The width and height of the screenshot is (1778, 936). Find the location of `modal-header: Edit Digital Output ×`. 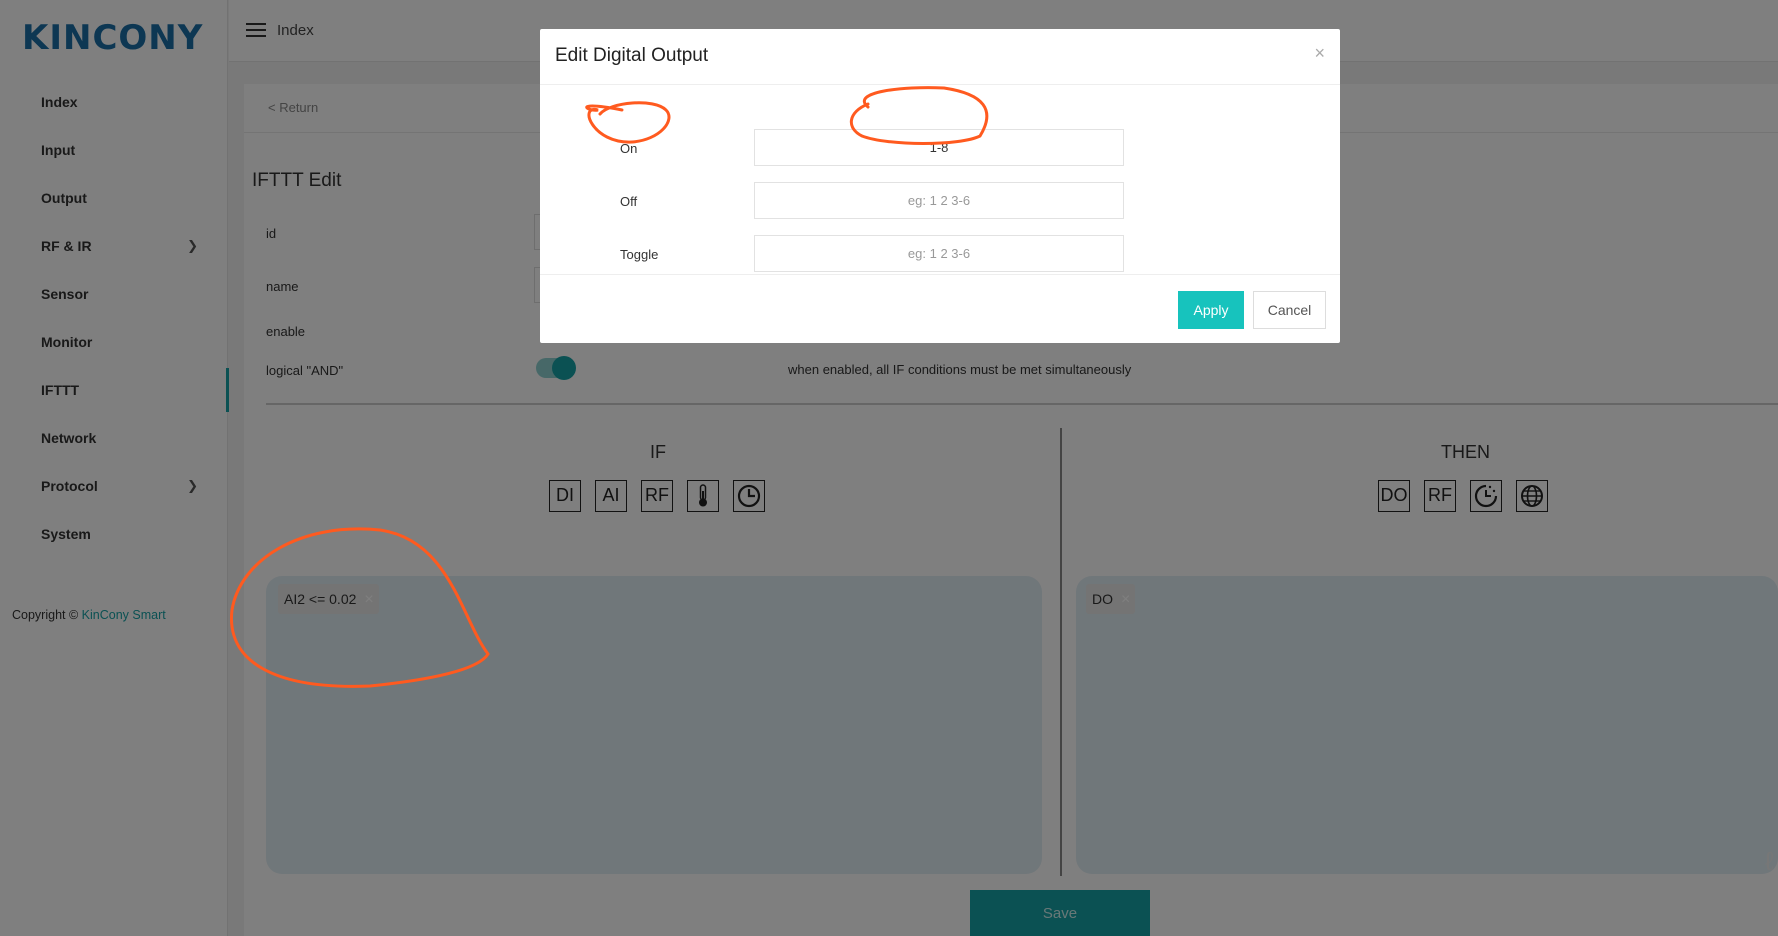

modal-header: Edit Digital Output × is located at coordinates (940, 57).